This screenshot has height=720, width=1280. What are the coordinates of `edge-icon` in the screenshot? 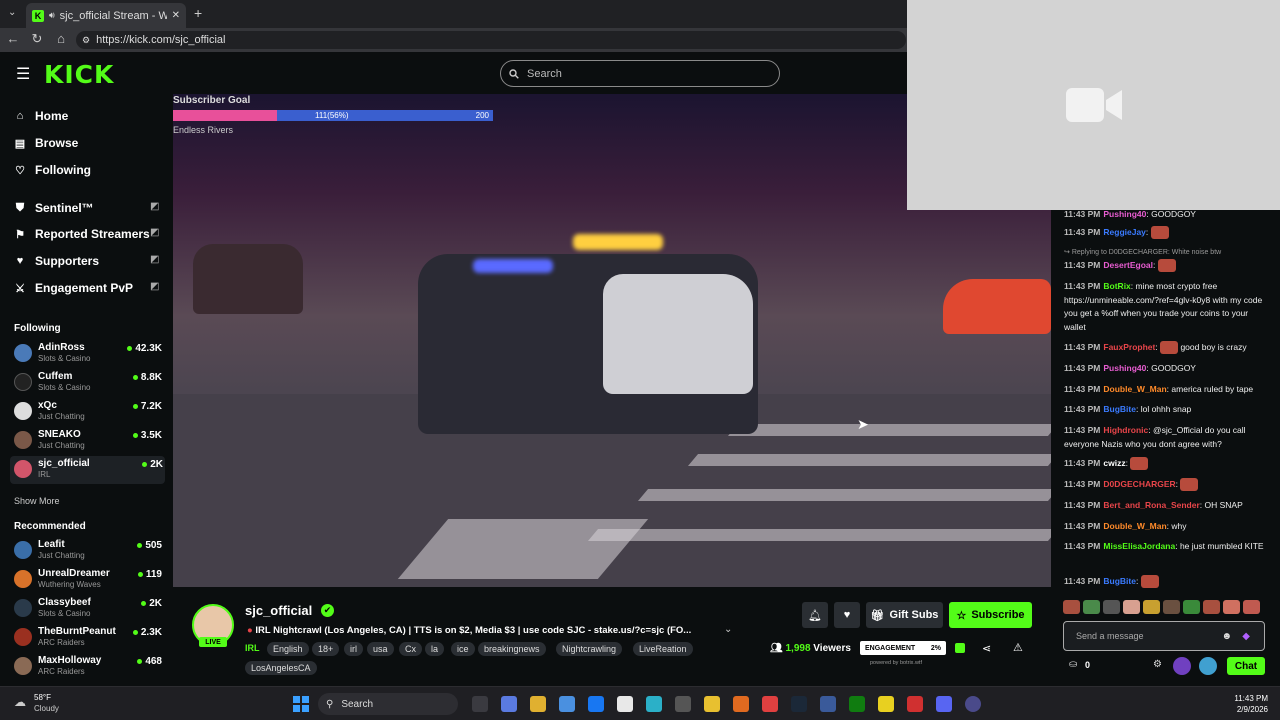 It's located at (654, 704).